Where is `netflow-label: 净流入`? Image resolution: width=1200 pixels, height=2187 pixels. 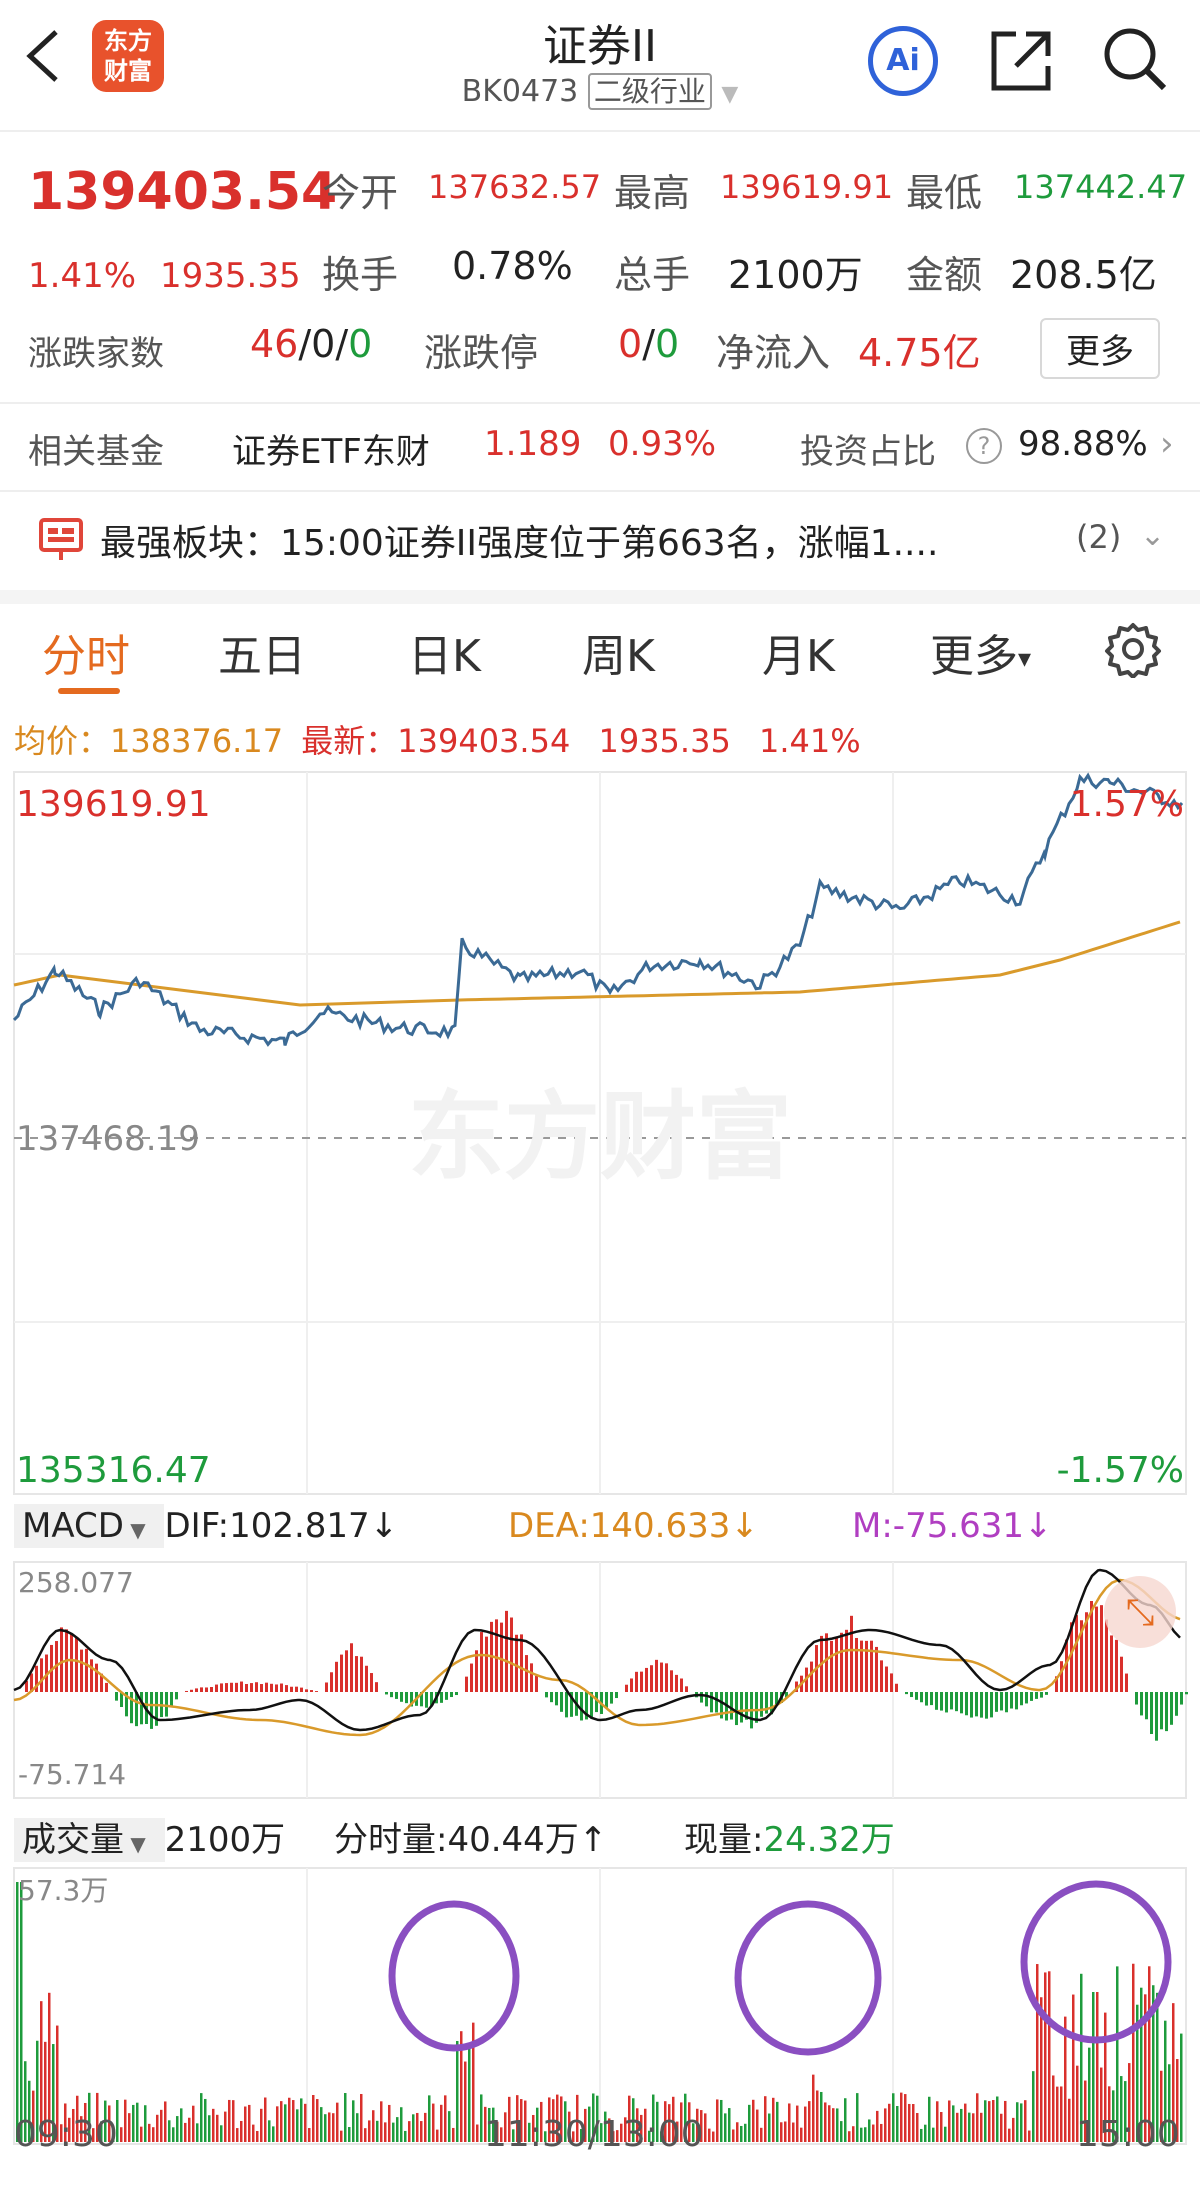
netflow-label: 净流入 is located at coordinates (773, 353).